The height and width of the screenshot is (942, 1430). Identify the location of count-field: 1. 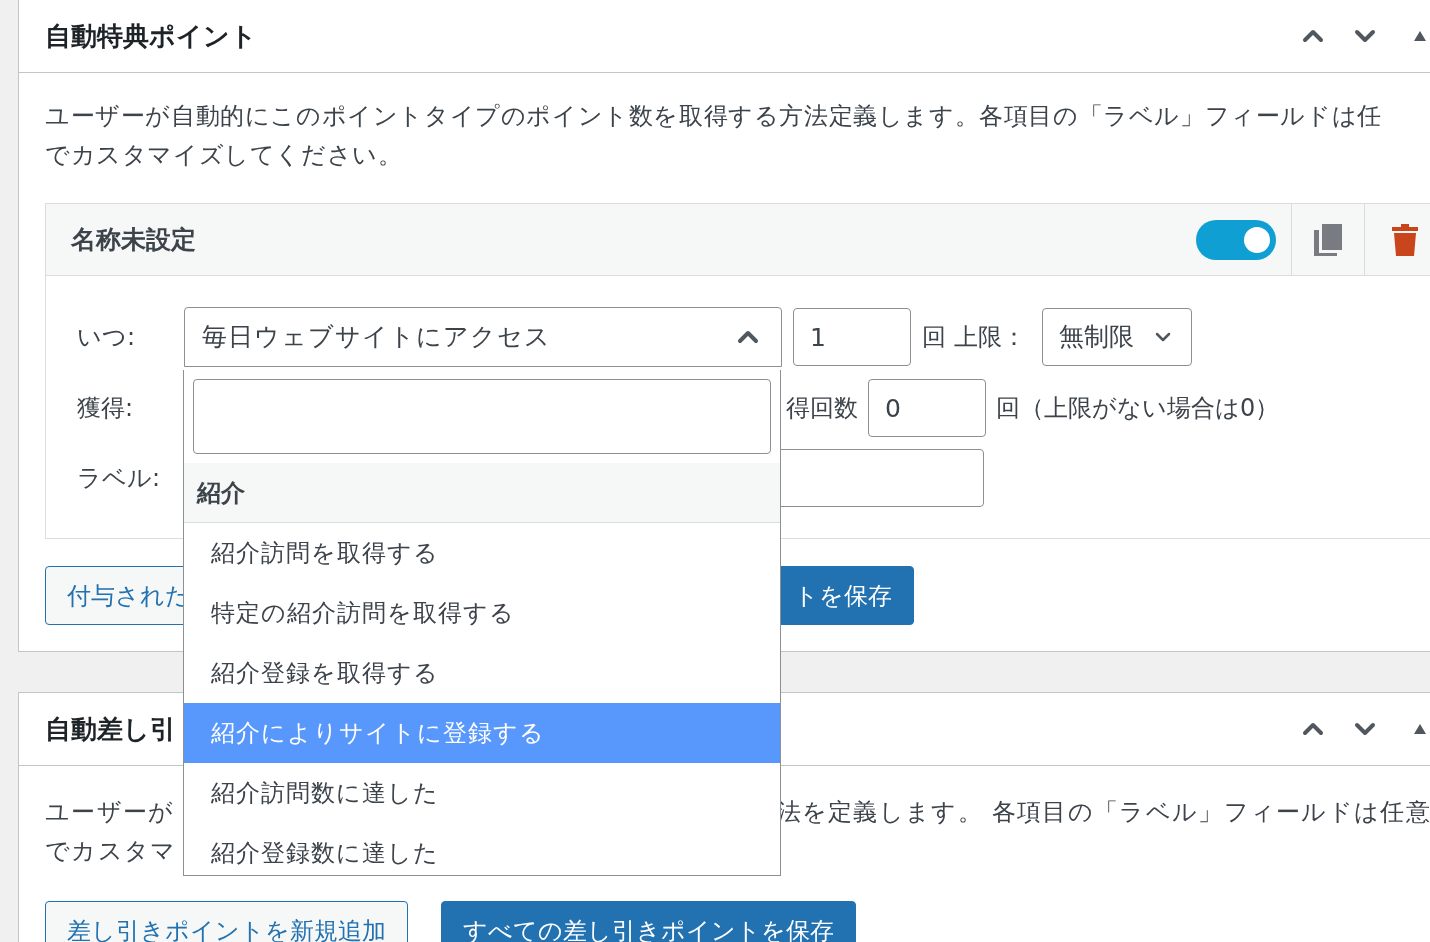
(852, 337).